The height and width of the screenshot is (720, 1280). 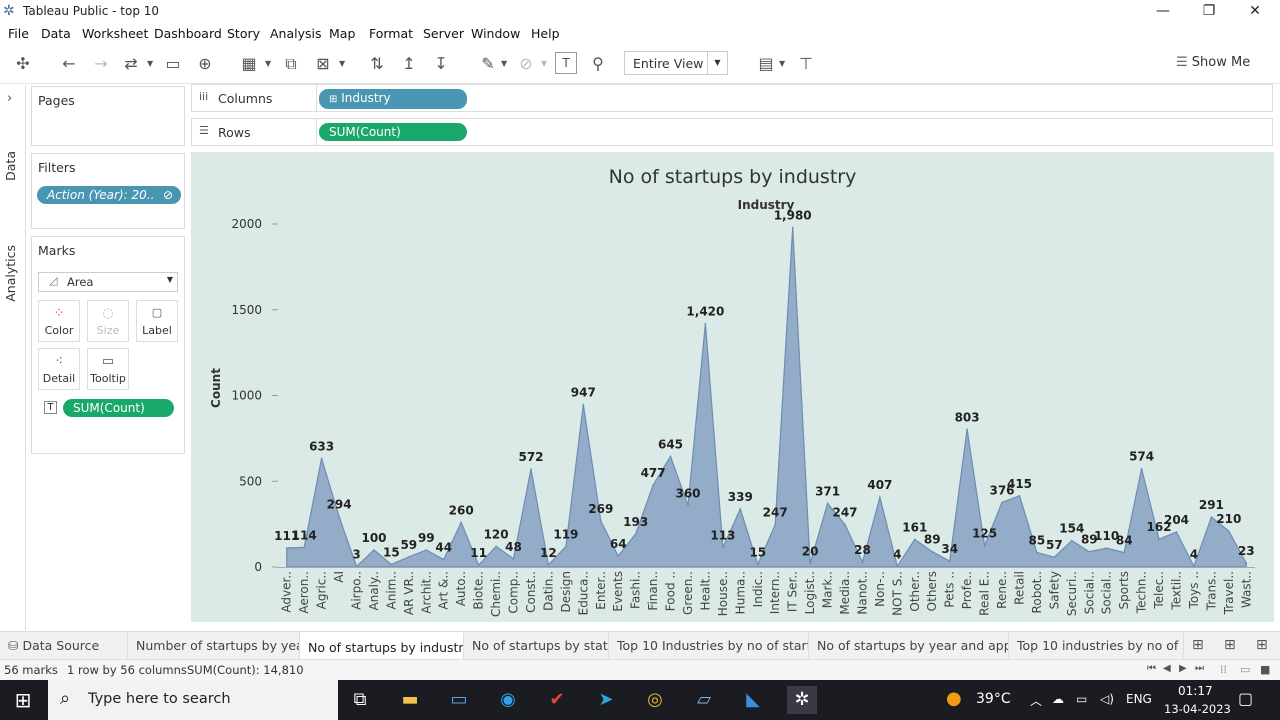 I want to click on menu-file: File, so click(x=18, y=33).